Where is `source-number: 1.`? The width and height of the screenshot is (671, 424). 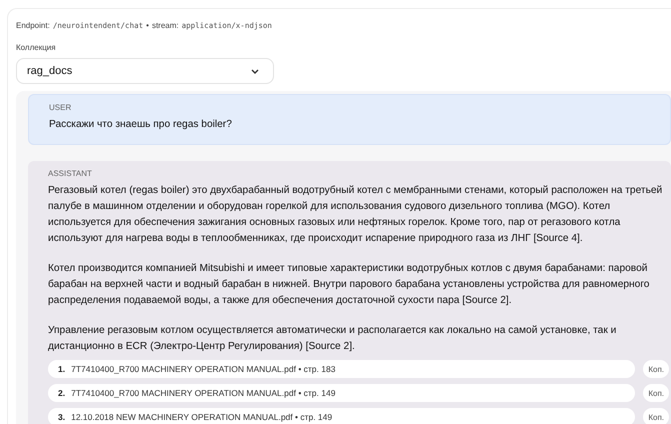 source-number: 1. is located at coordinates (62, 369).